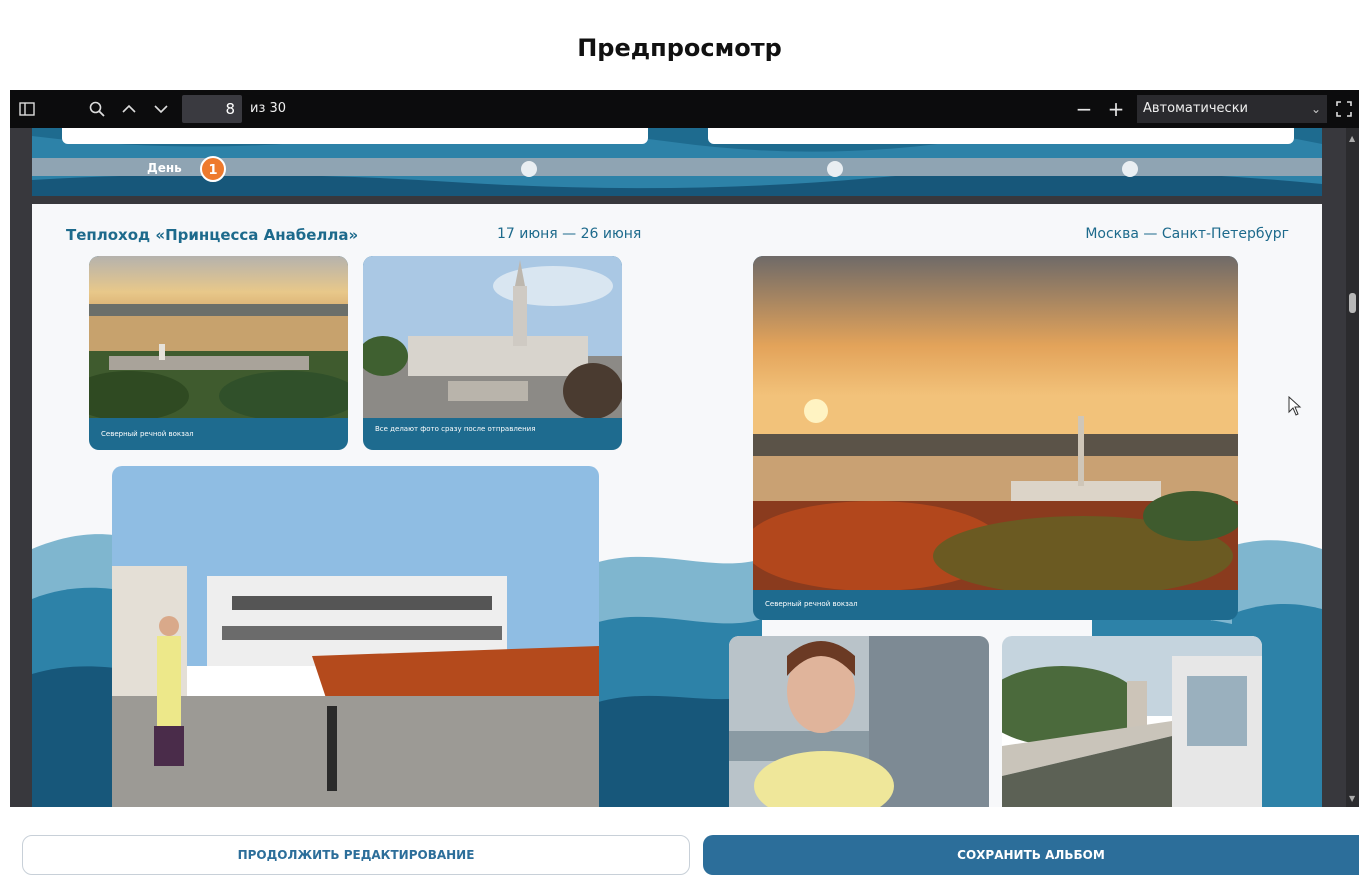  What do you see at coordinates (1352, 467) in the screenshot?
I see `vertical-scrollbar: ▲ ▼` at bounding box center [1352, 467].